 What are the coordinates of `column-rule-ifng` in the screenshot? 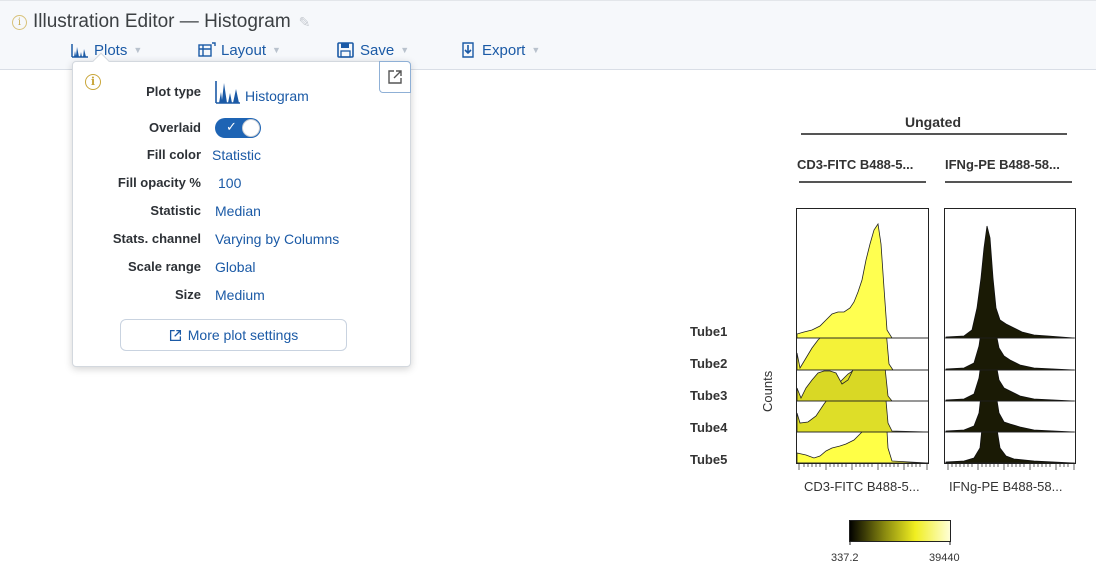 It's located at (1008, 182).